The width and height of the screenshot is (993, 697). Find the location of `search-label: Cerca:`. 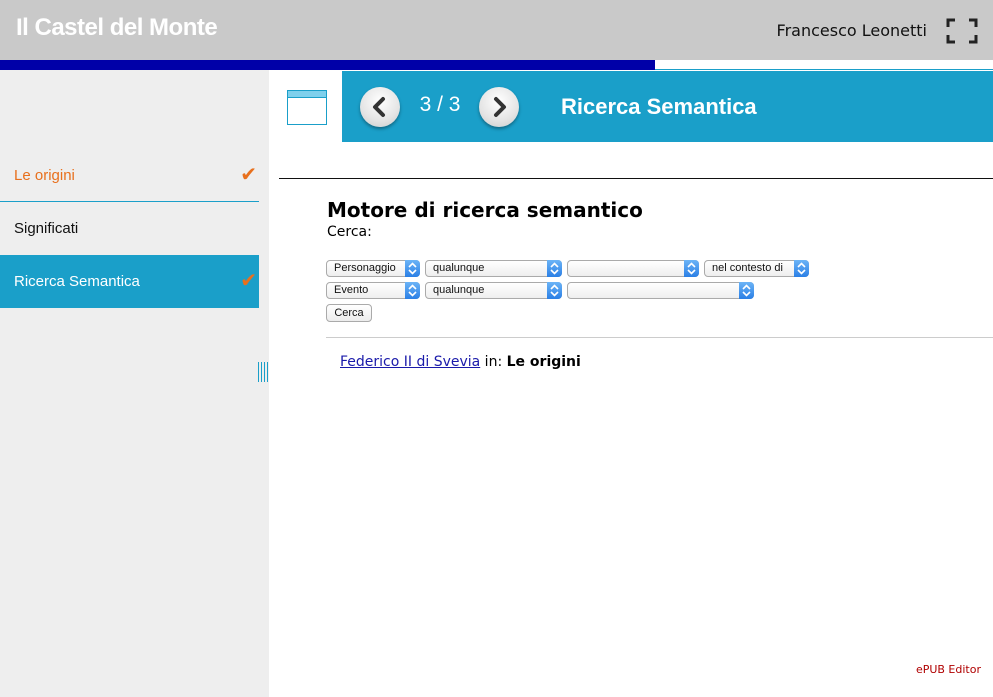

search-label: Cerca: is located at coordinates (349, 232).